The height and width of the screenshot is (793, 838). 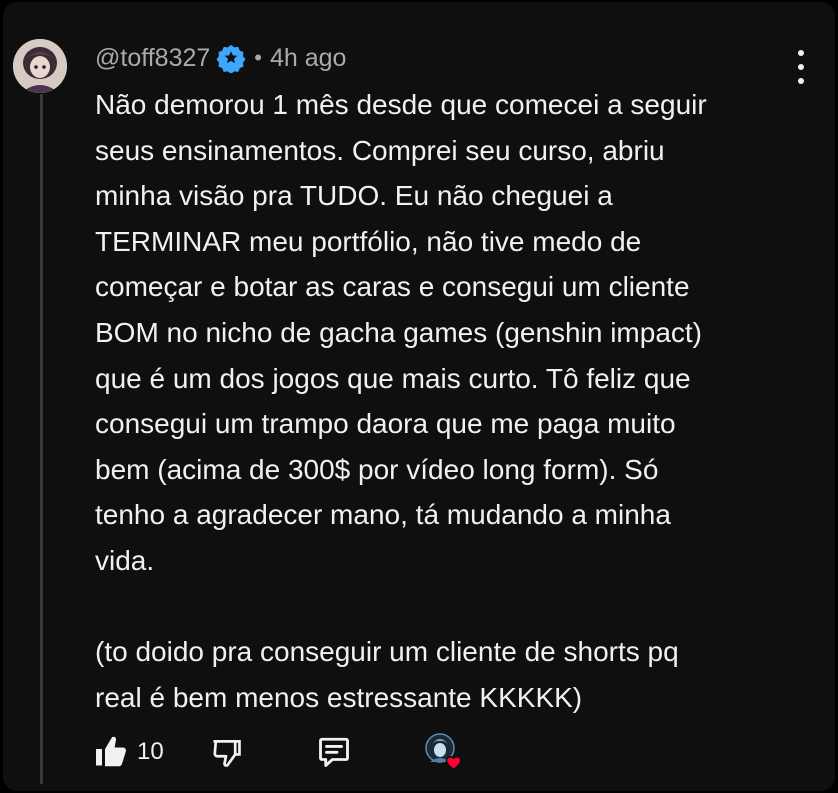 I want to click on more-options-button, so click(x=801, y=67).